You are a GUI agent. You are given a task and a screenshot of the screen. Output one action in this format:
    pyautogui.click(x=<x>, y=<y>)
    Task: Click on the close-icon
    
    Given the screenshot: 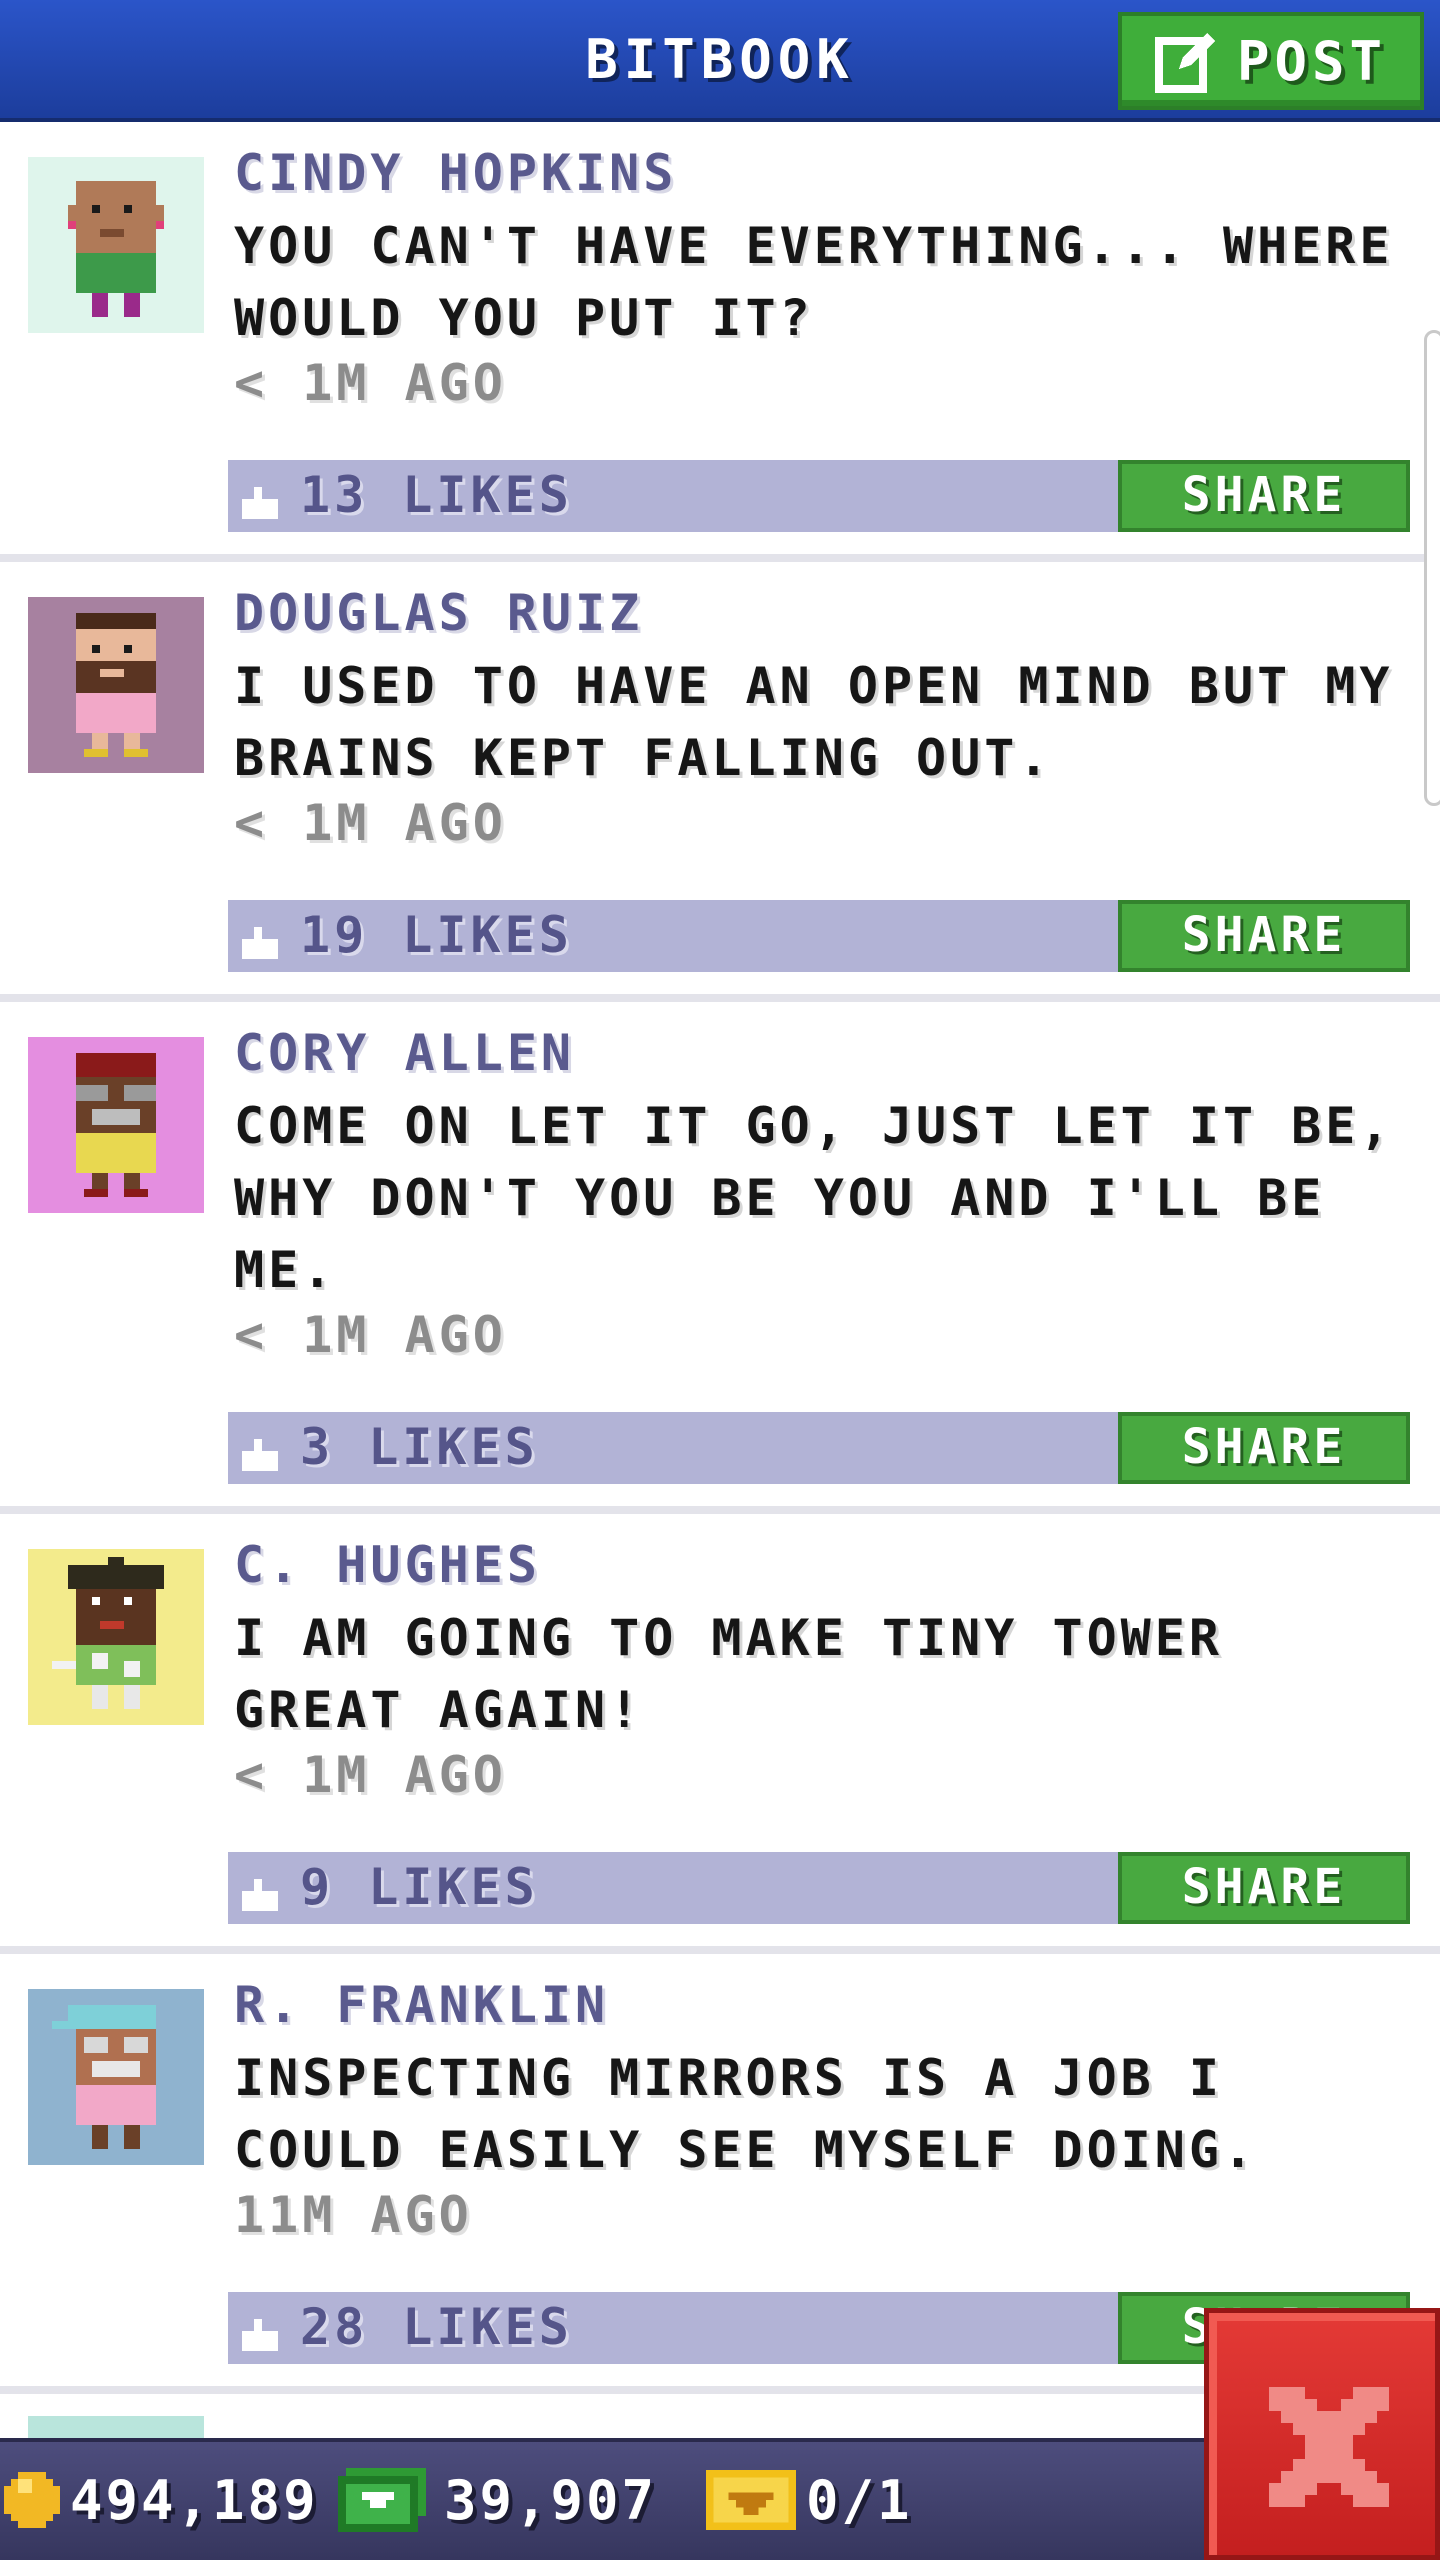 What is the action you would take?
    pyautogui.click(x=1329, y=2447)
    